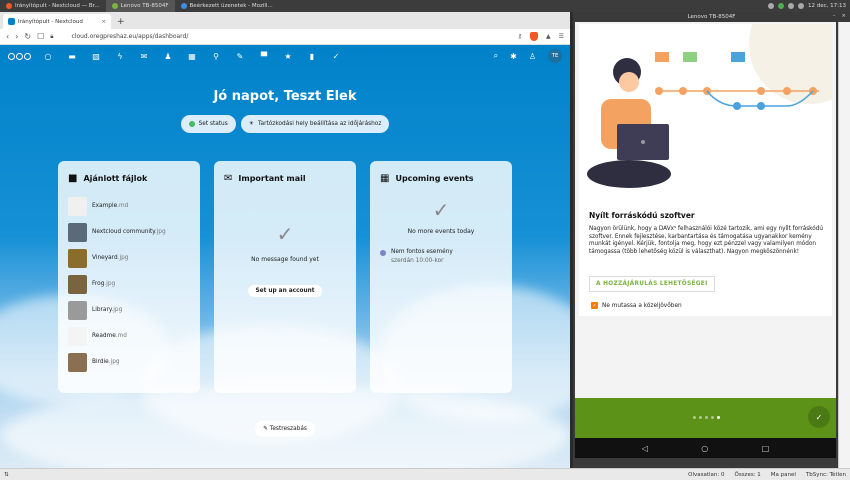  What do you see at coordinates (240, 56) in the screenshot?
I see `notes-icon: ✎` at bounding box center [240, 56].